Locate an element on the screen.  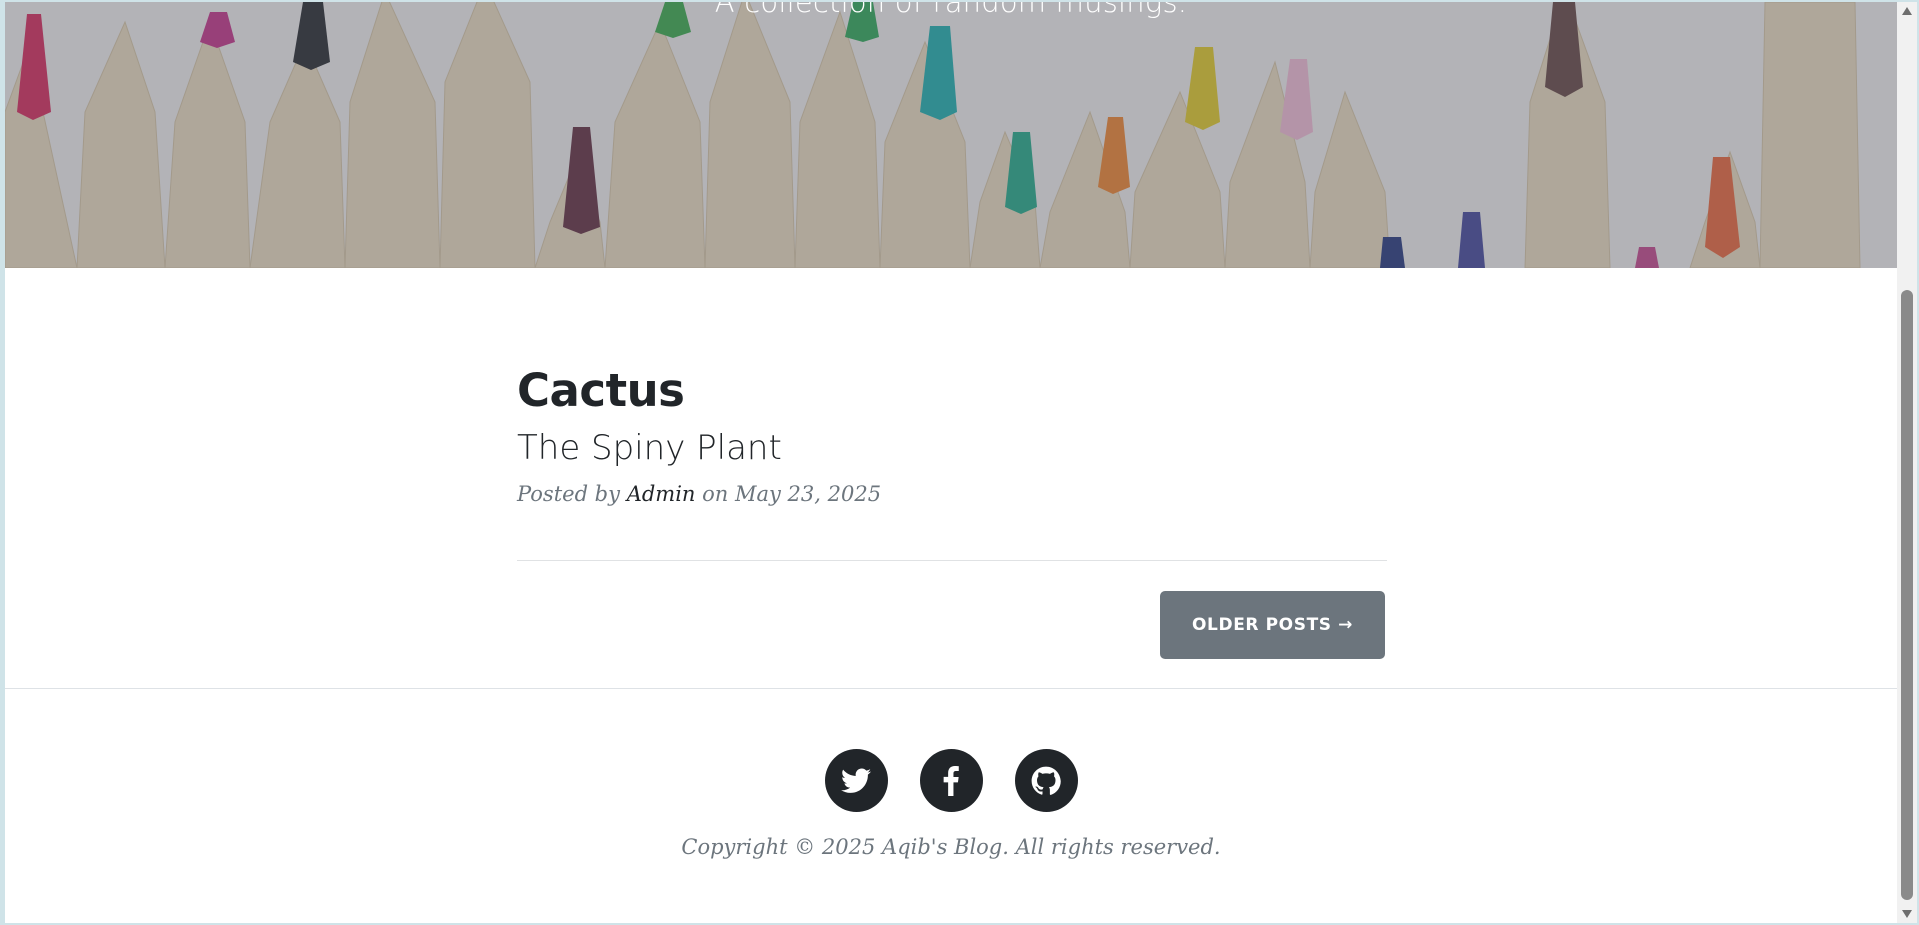
github-link is located at coordinates (1046, 780).